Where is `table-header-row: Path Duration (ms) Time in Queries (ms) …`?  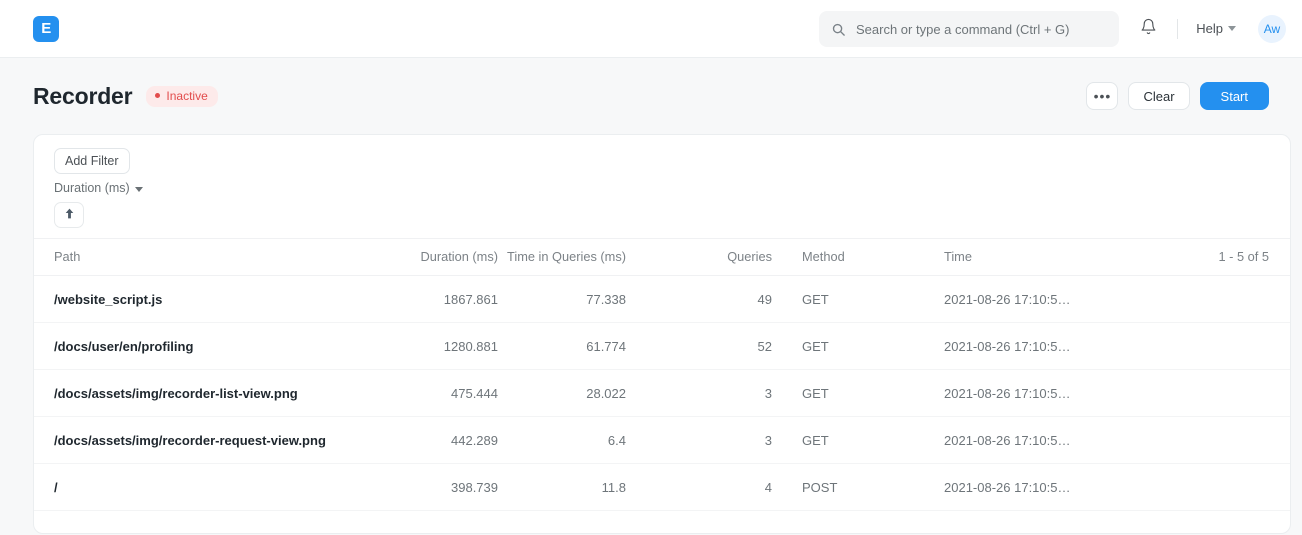 table-header-row: Path Duration (ms) Time in Queries (ms) … is located at coordinates (662, 257).